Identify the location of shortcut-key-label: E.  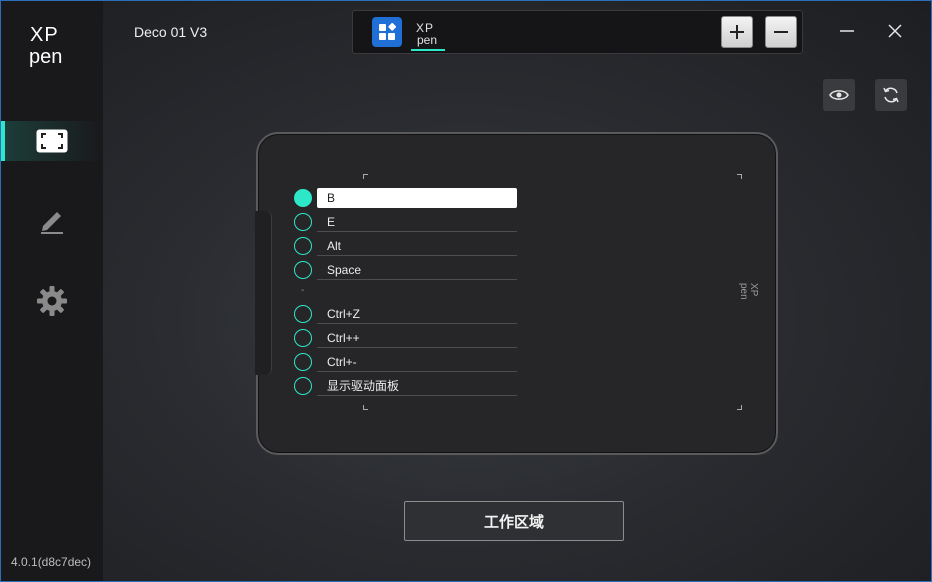
(417, 222).